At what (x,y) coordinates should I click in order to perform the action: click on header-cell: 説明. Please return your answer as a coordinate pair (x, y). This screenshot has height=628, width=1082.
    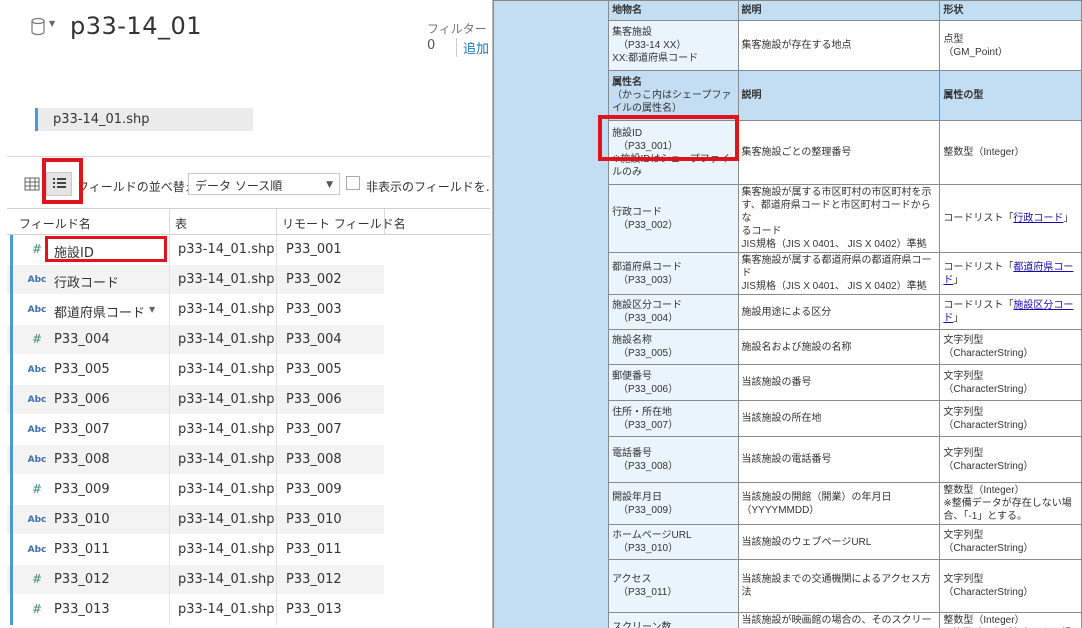
    Looking at the image, I should click on (839, 95).